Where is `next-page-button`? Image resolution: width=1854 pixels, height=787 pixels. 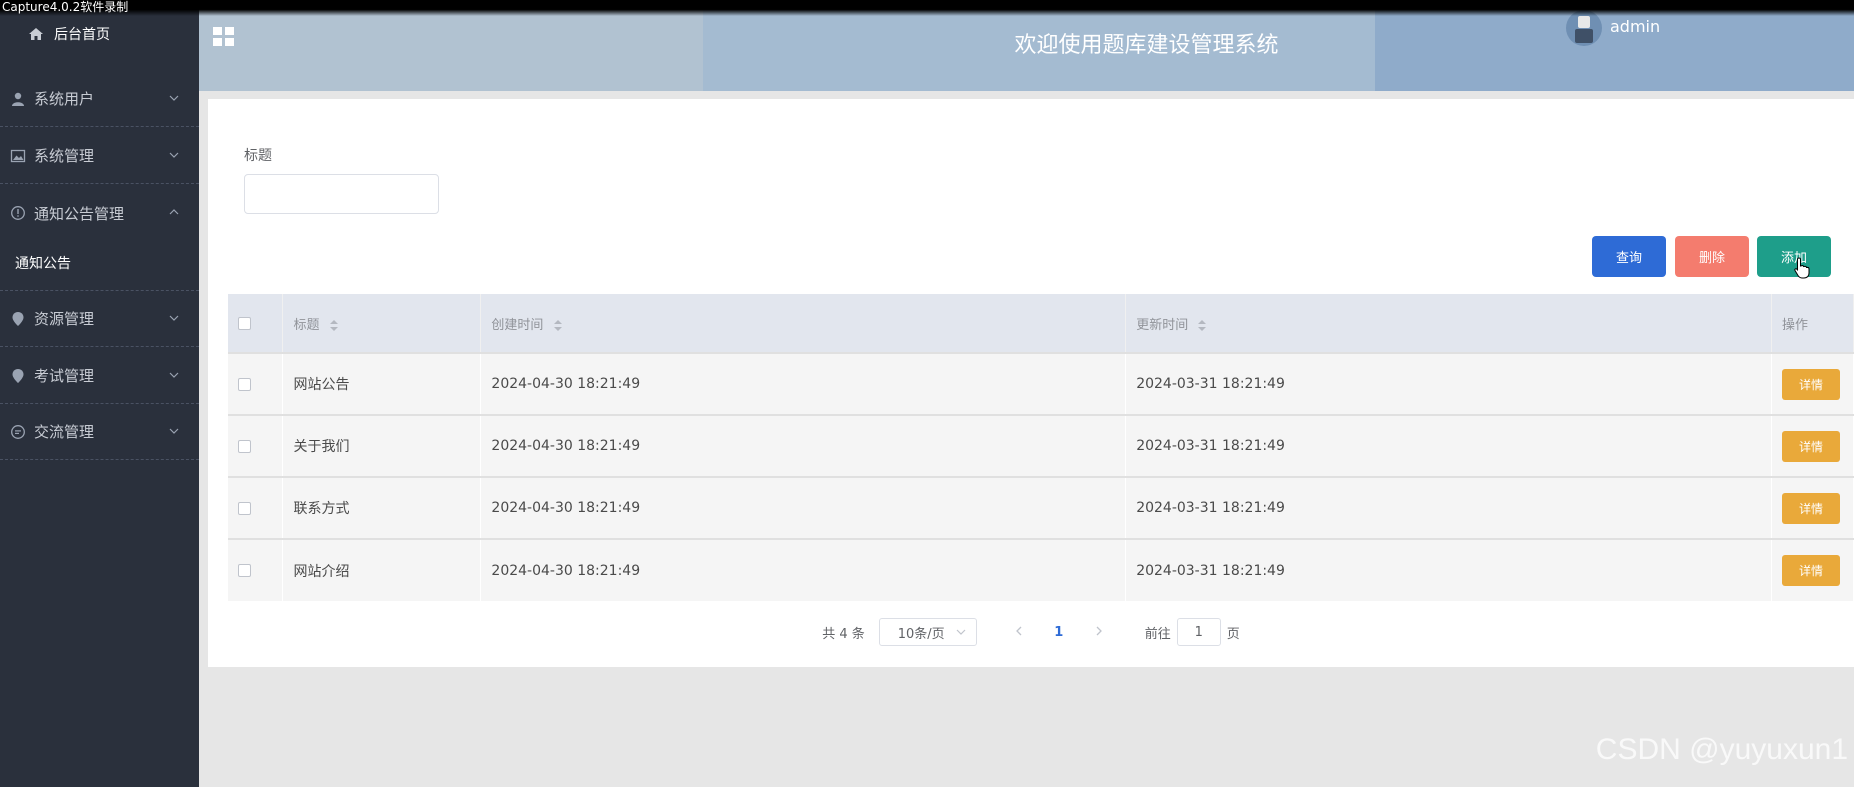 next-page-button is located at coordinates (1099, 632).